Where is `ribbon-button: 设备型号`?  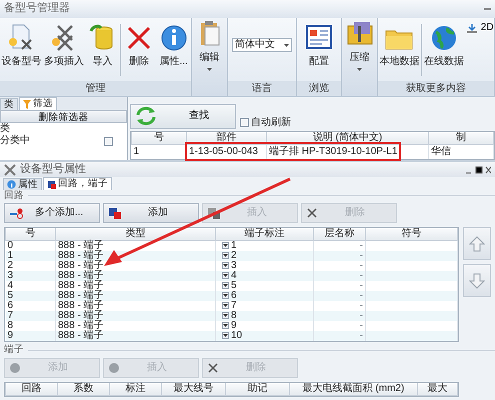 ribbon-button: 设备型号 is located at coordinates (21, 45).